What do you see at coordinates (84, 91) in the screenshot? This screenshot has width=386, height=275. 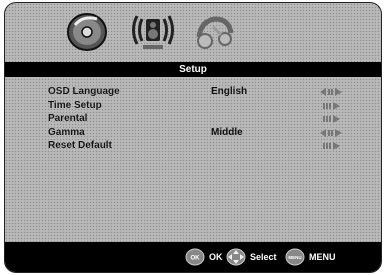 I see `menu-item-label: OSD Language` at bounding box center [84, 91].